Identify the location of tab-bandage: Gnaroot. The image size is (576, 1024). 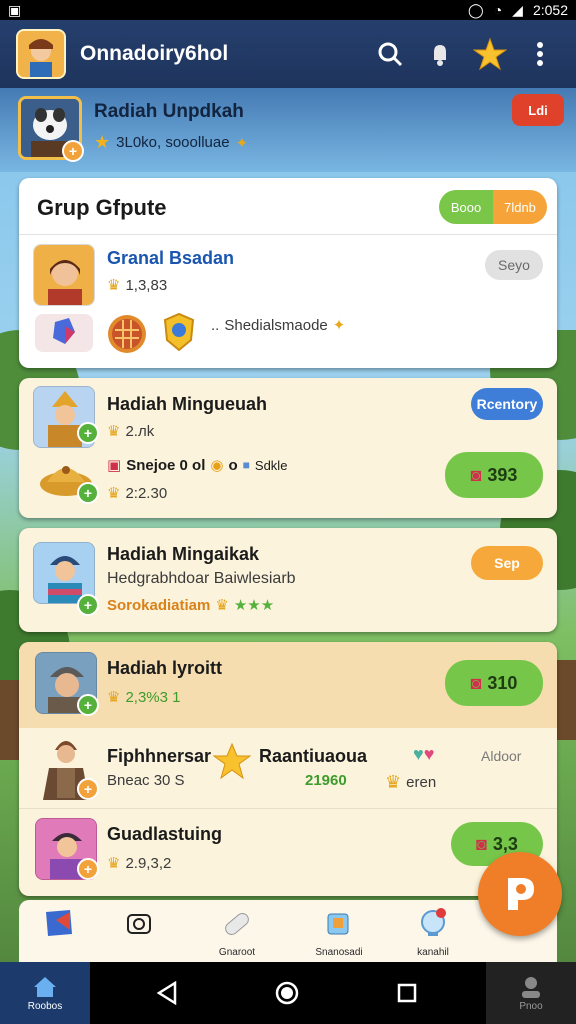
(237, 933).